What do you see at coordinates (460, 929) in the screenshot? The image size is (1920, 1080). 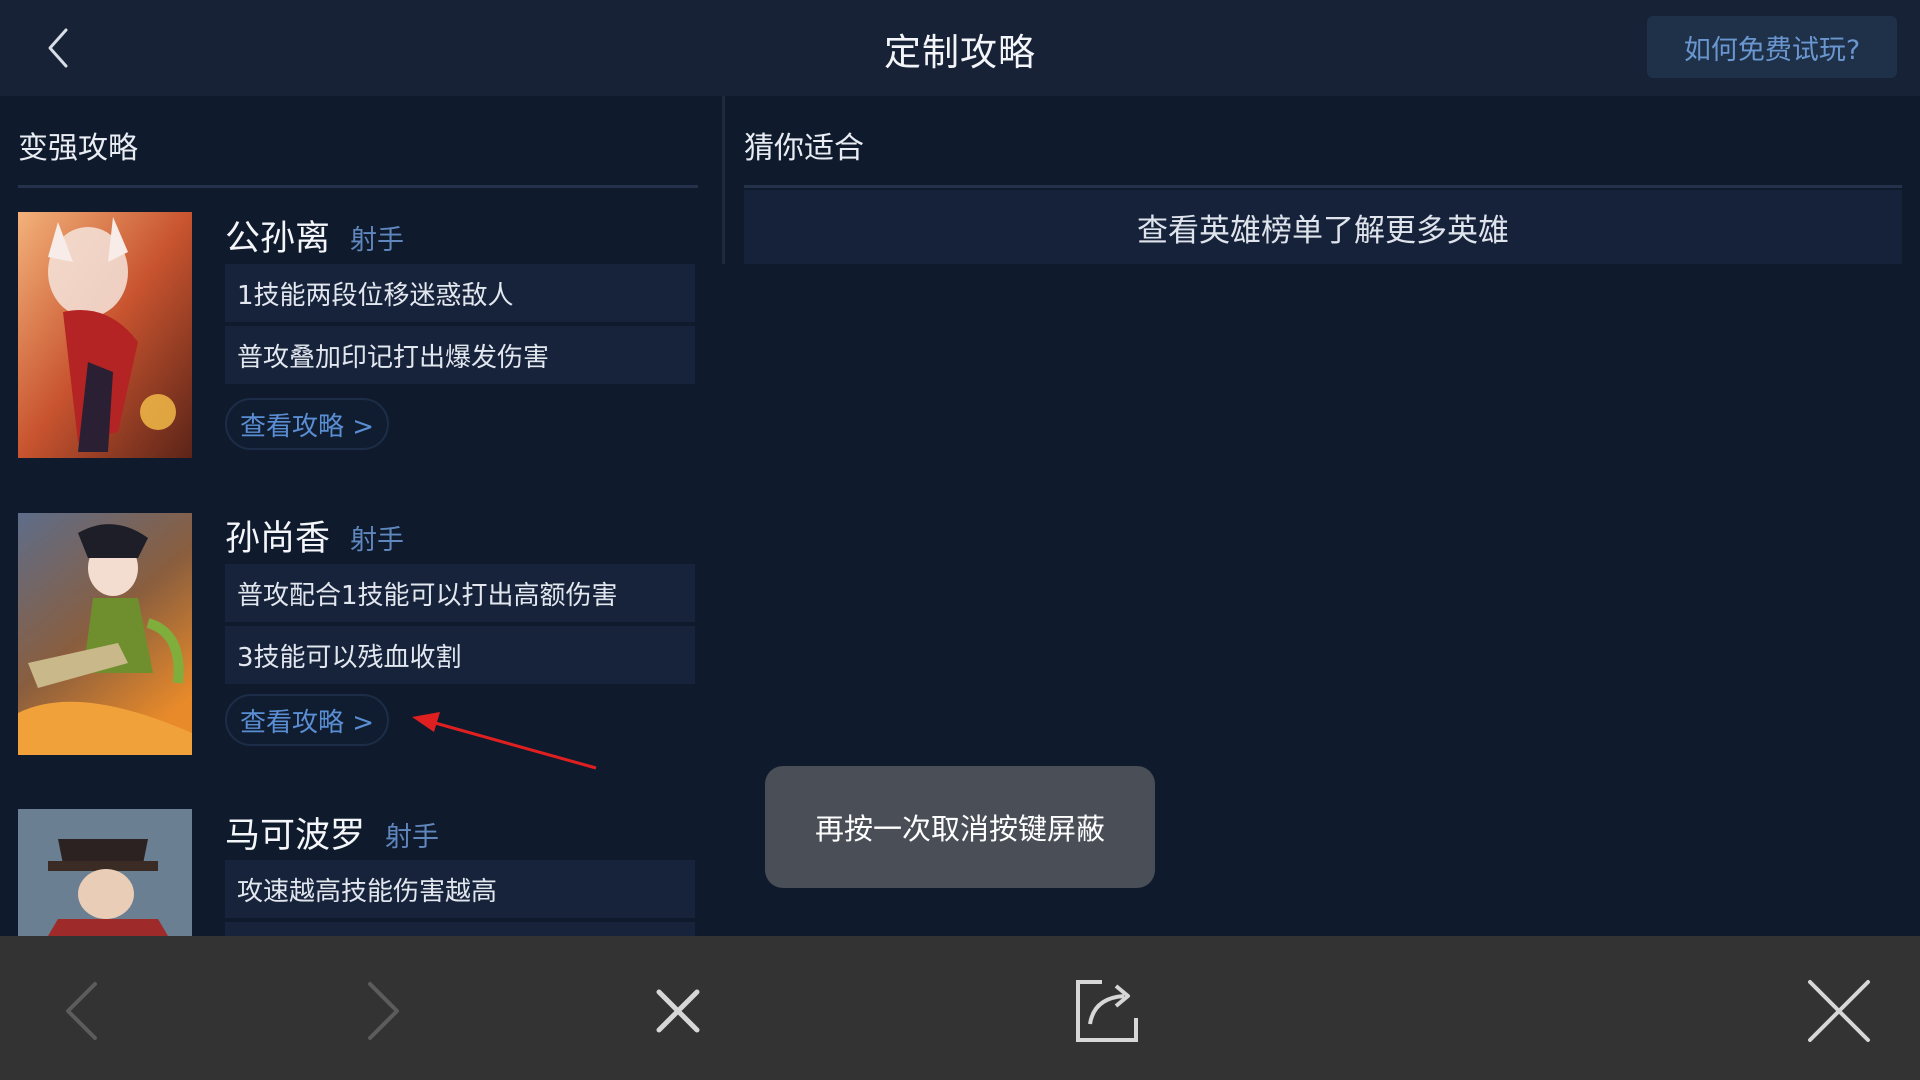 I see `hero-tip` at bounding box center [460, 929].